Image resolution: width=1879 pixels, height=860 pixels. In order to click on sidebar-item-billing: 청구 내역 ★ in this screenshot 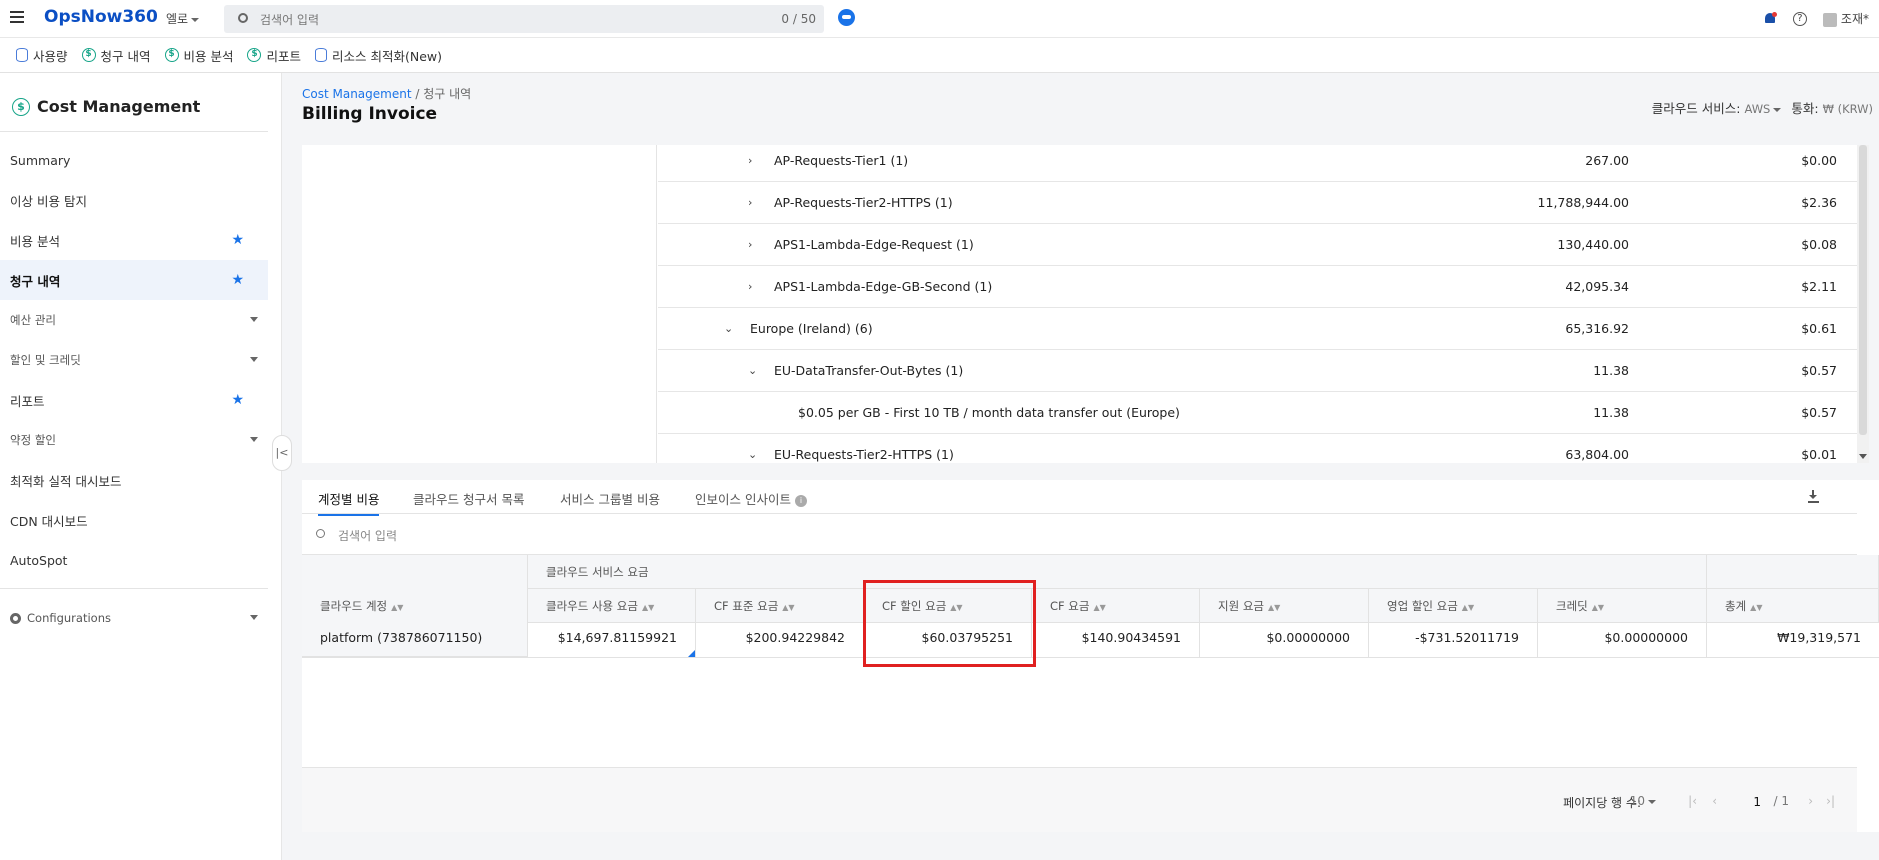, I will do `click(134, 280)`.